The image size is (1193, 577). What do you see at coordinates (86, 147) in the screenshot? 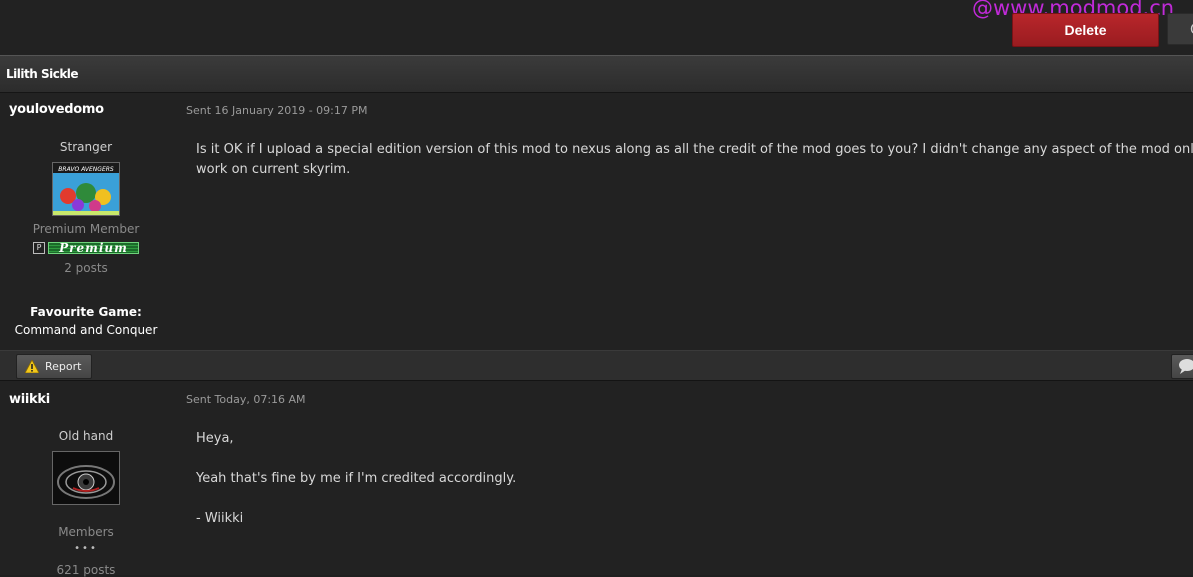
I see `user-rank: Stranger` at bounding box center [86, 147].